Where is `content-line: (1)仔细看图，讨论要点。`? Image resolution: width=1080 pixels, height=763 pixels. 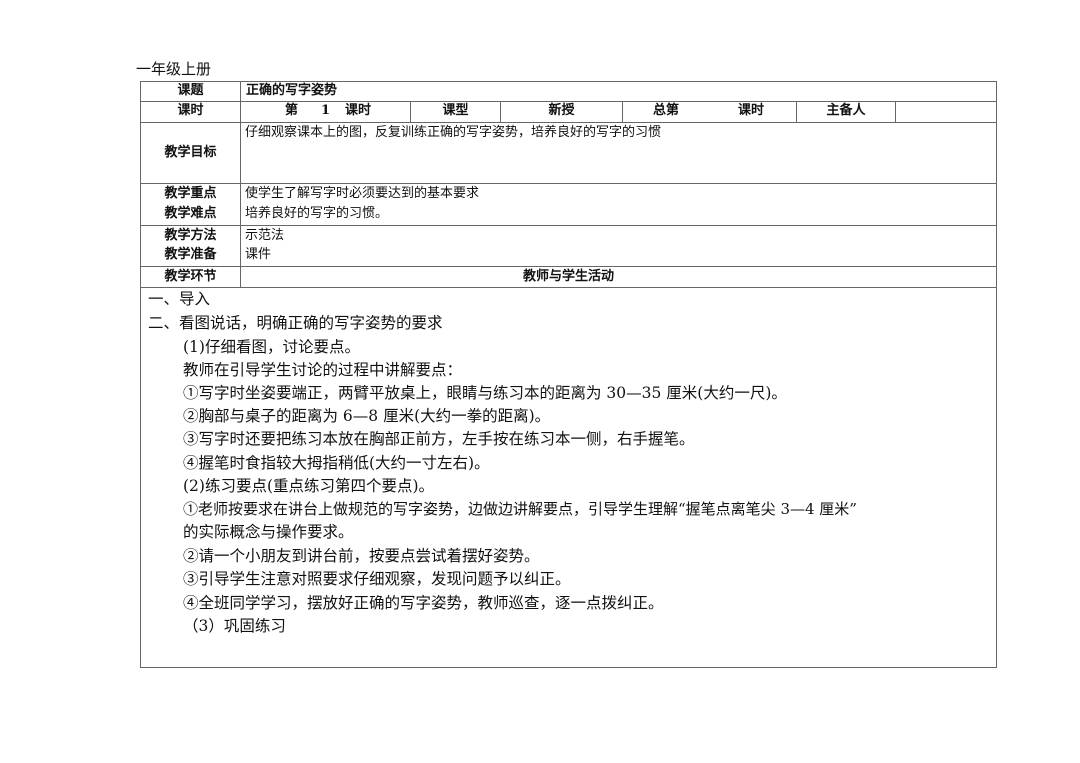 content-line: (1)仔细看图，讨论要点。 is located at coordinates (271, 347).